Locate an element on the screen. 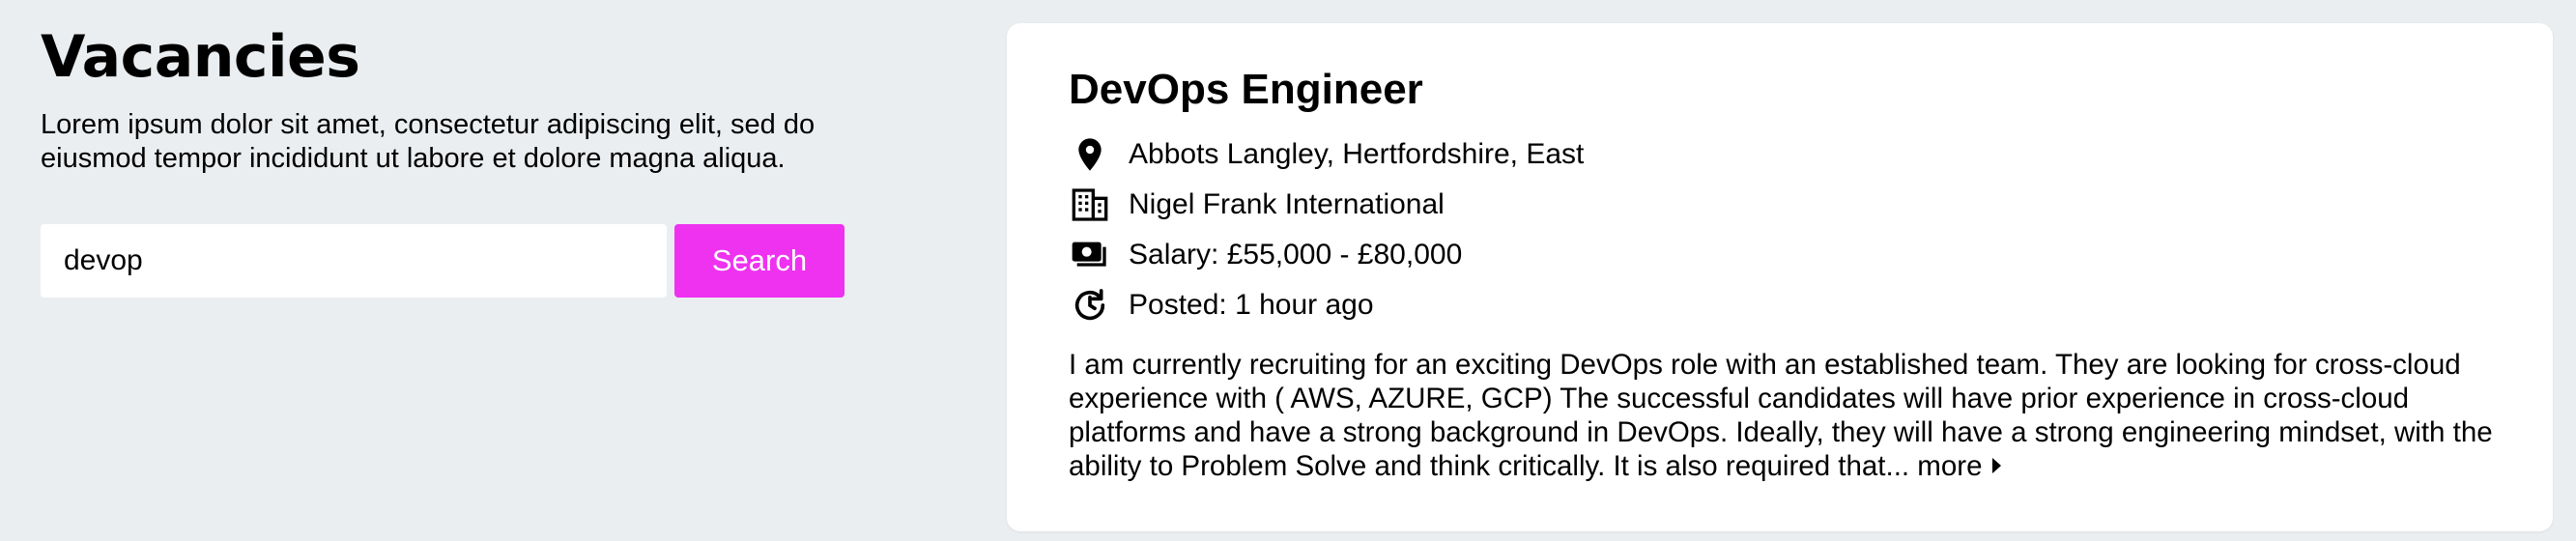 This screenshot has height=541, width=2576. job-salary: Salary: £55,000 - £80,000 is located at coordinates (1780, 255).